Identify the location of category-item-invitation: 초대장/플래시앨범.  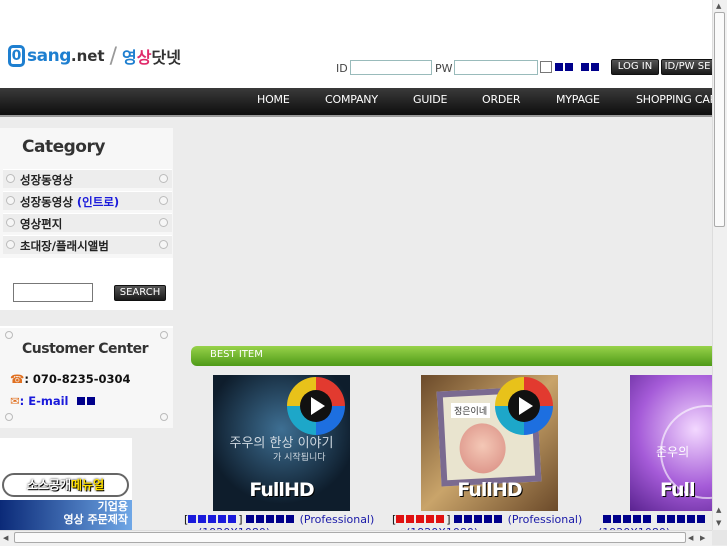
(87, 244).